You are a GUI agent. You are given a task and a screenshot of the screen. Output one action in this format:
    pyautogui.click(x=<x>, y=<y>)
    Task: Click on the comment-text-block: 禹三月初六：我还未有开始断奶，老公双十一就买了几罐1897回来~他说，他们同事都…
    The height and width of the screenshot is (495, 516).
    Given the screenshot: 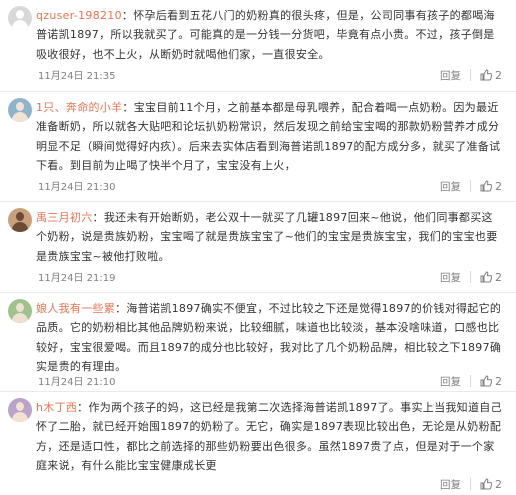 What is the action you would take?
    pyautogui.click(x=269, y=237)
    